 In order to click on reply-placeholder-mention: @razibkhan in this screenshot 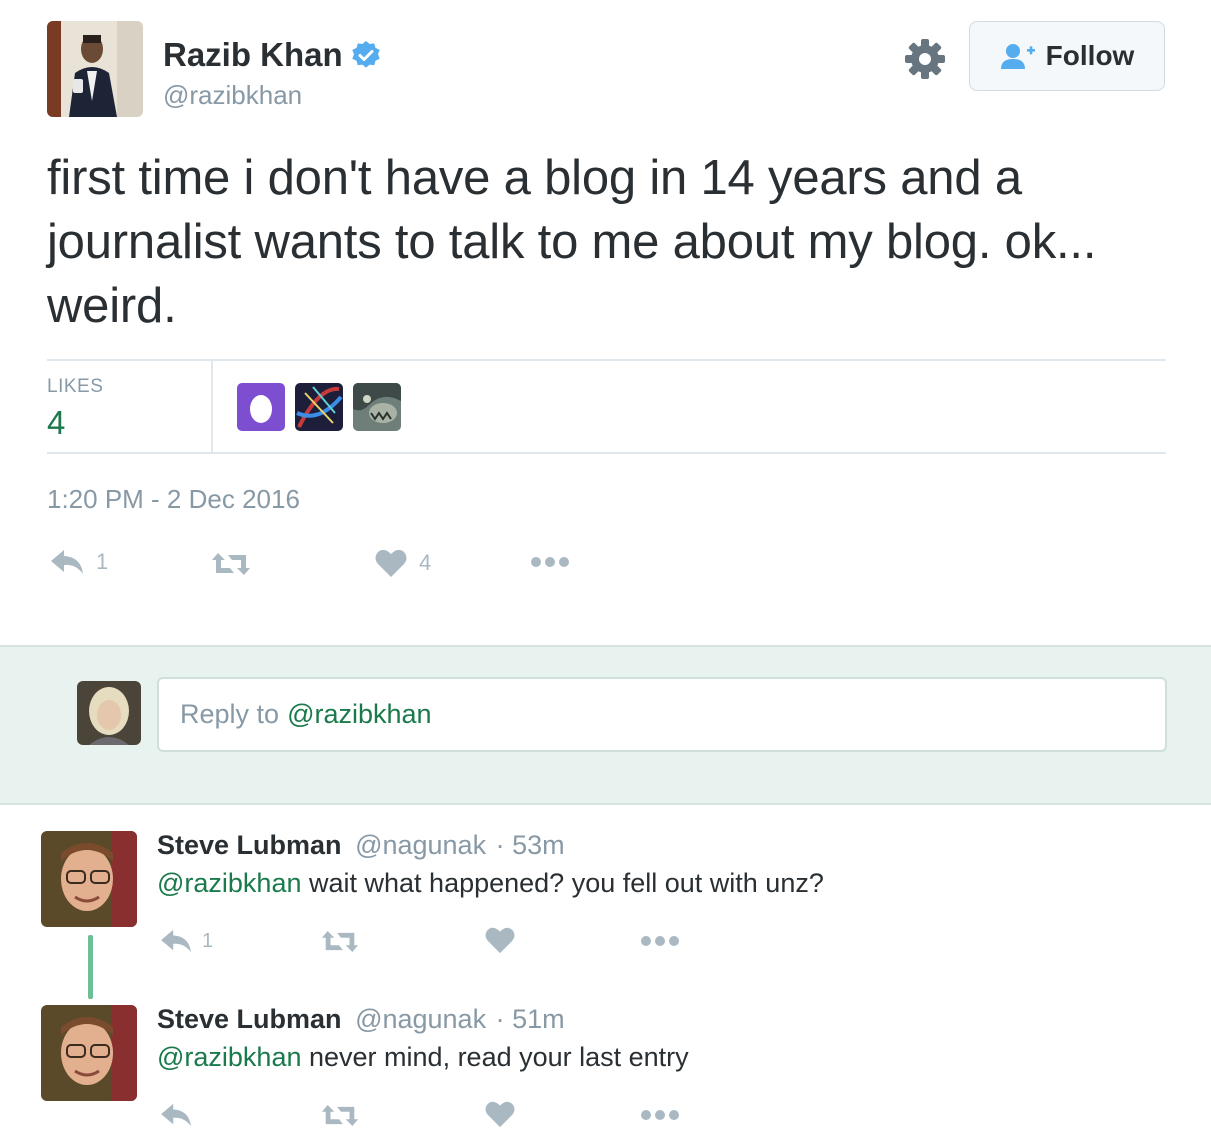, I will do `click(359, 714)`.